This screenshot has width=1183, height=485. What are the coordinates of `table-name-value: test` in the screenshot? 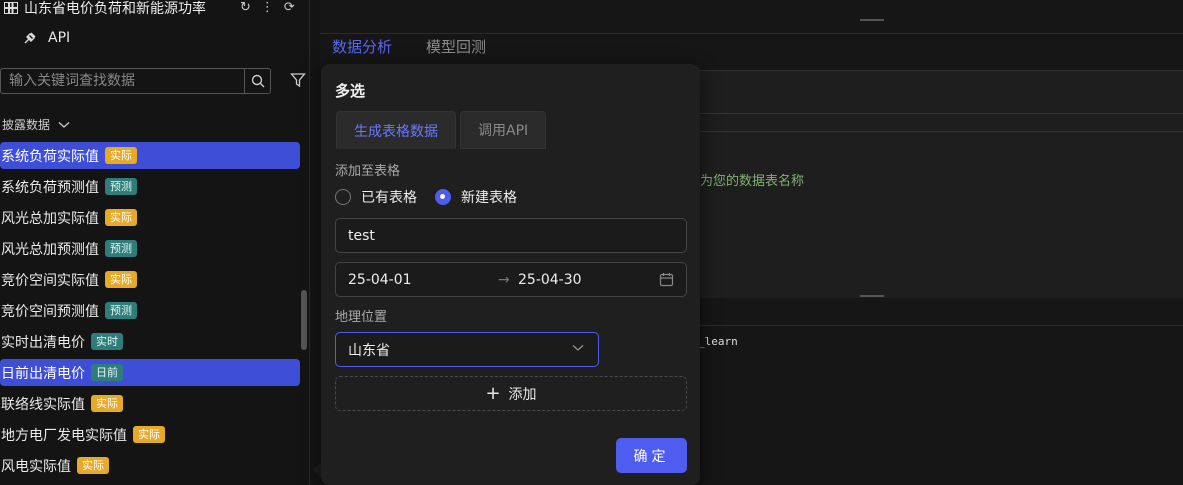 It's located at (361, 235).